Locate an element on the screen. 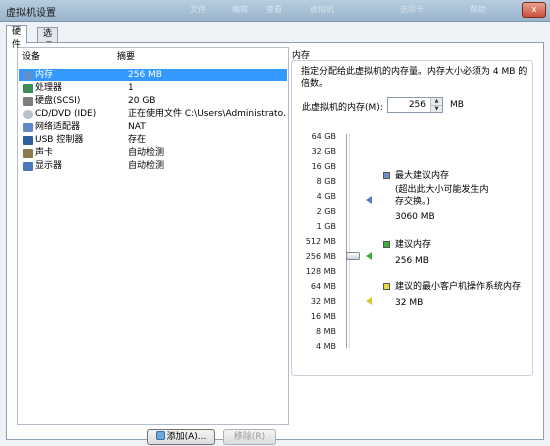  column-header-summary: 摘要 is located at coordinates (126, 55).